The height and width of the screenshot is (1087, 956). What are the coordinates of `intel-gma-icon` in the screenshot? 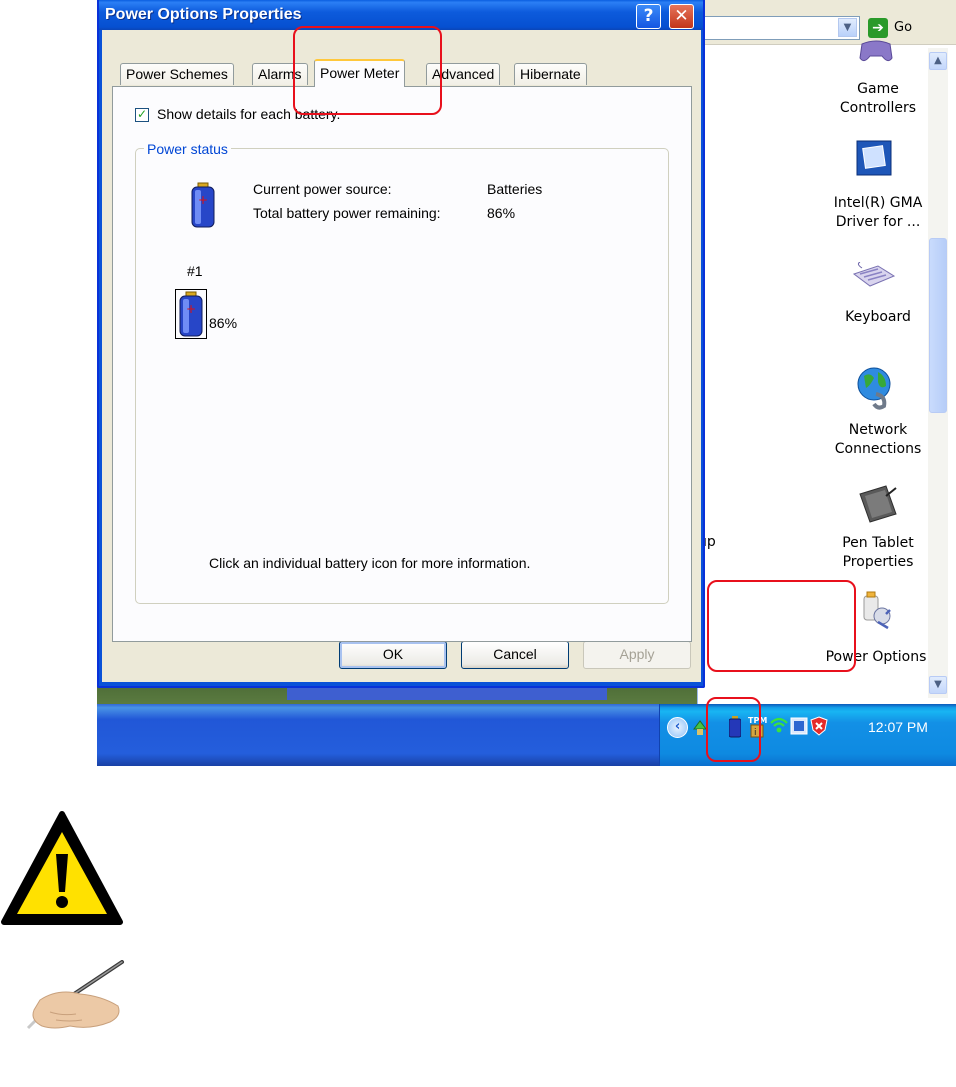 It's located at (874, 158).